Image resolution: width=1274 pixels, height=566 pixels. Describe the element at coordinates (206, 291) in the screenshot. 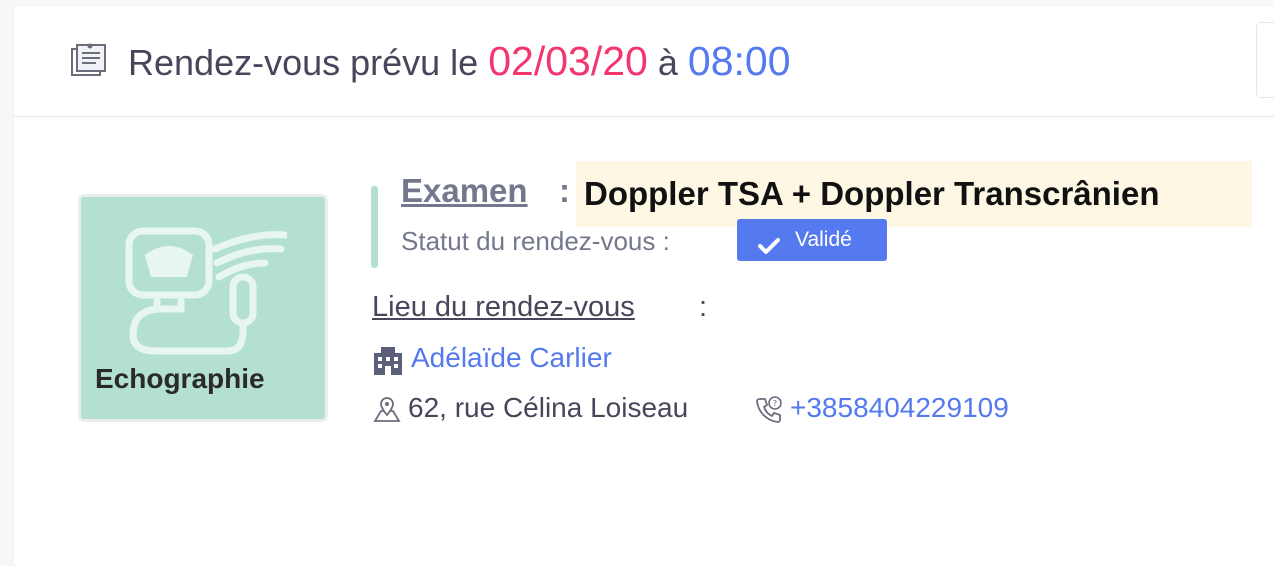

I see `ultrasound-icon` at that location.